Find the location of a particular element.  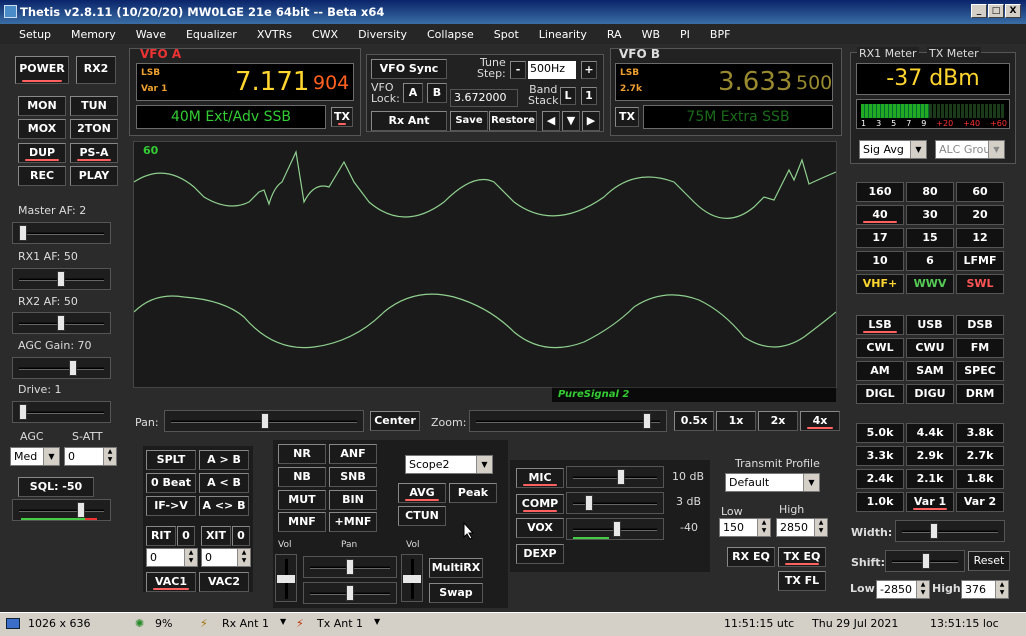

vfo-lock-b-button: B is located at coordinates (437, 93).